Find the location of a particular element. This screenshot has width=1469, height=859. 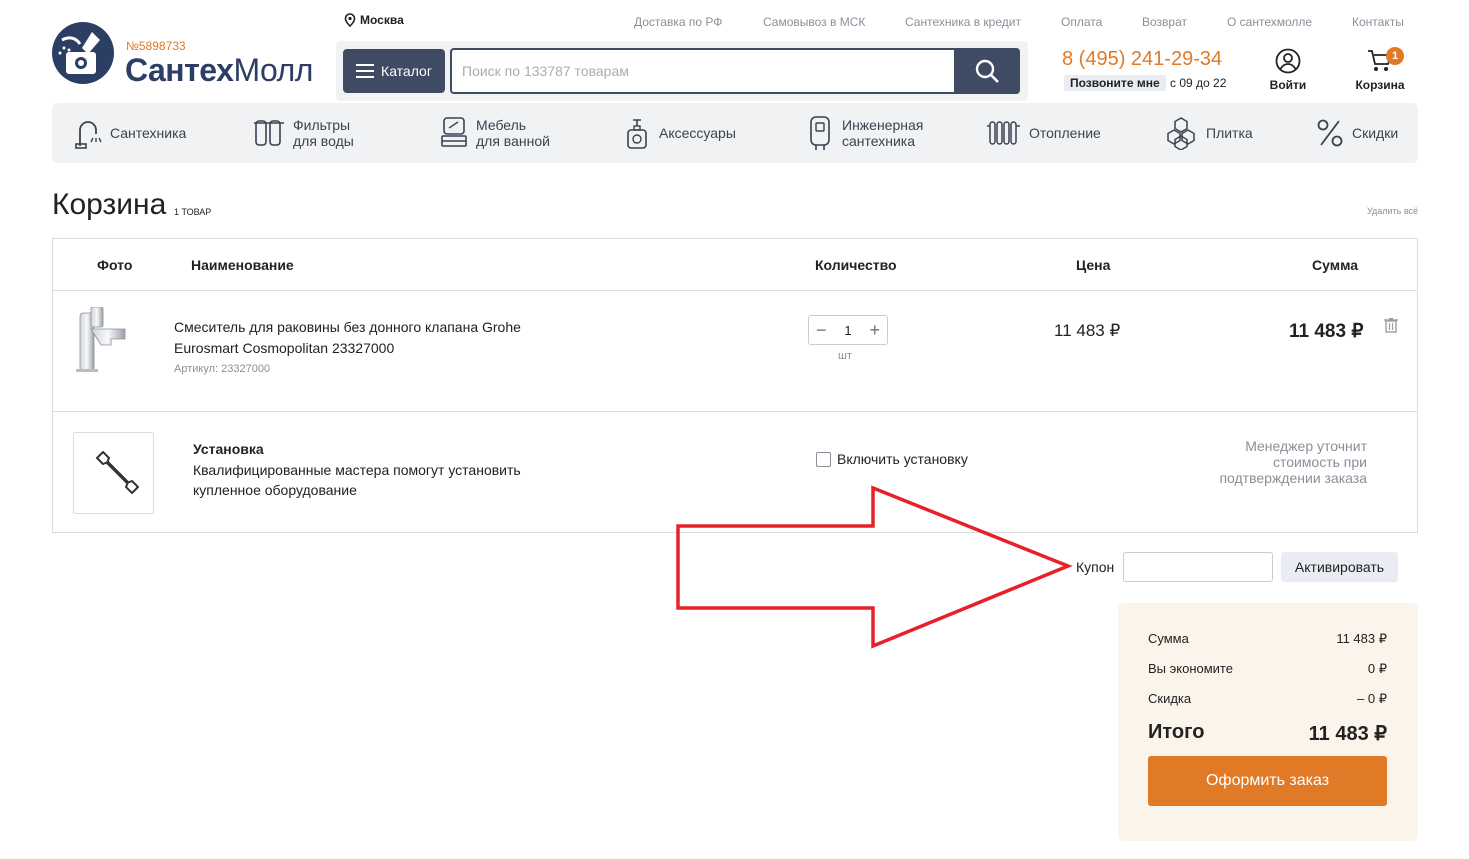

category-sale: Скидки is located at coordinates (1357, 133).